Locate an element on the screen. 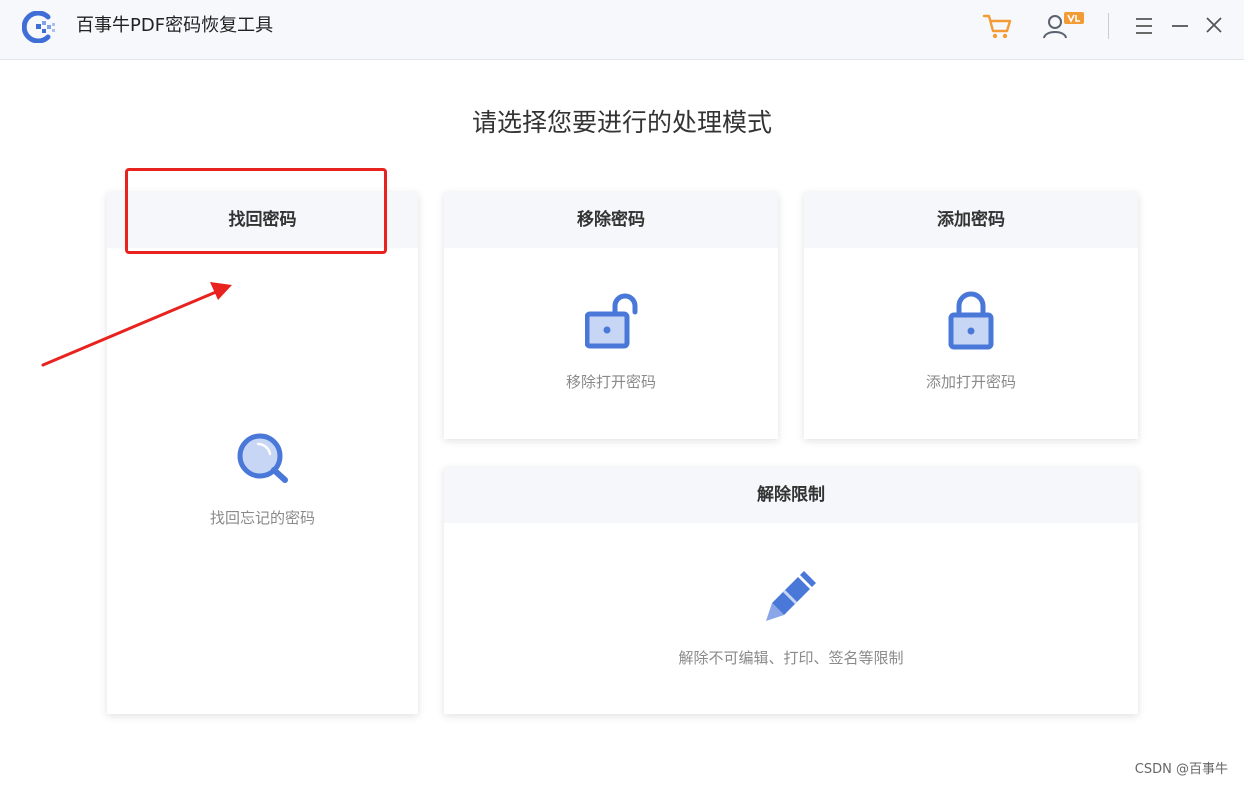 Image resolution: width=1244 pixels, height=785 pixels. lock-icon is located at coordinates (971, 320).